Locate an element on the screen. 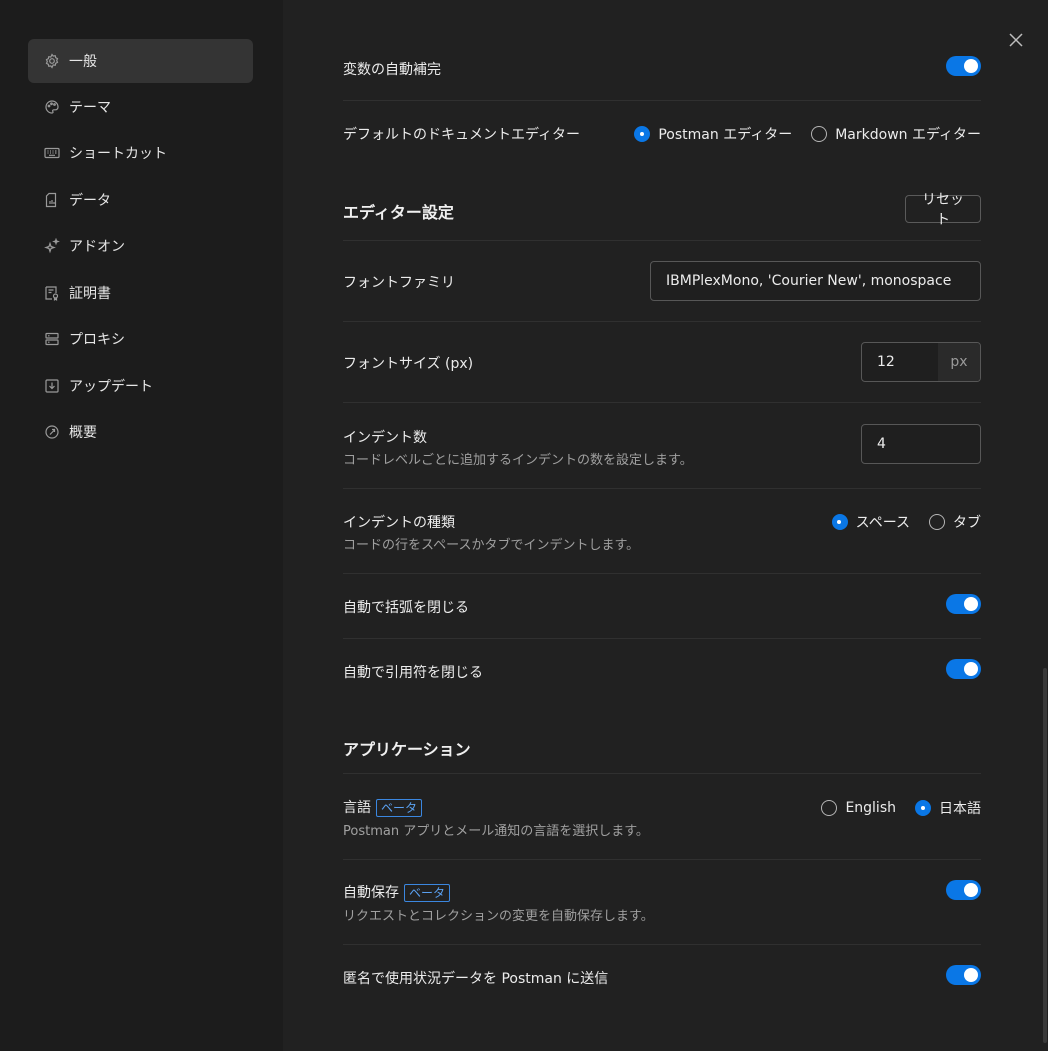 The image size is (1048, 1051). radio-japanese: 日本語 is located at coordinates (948, 808).